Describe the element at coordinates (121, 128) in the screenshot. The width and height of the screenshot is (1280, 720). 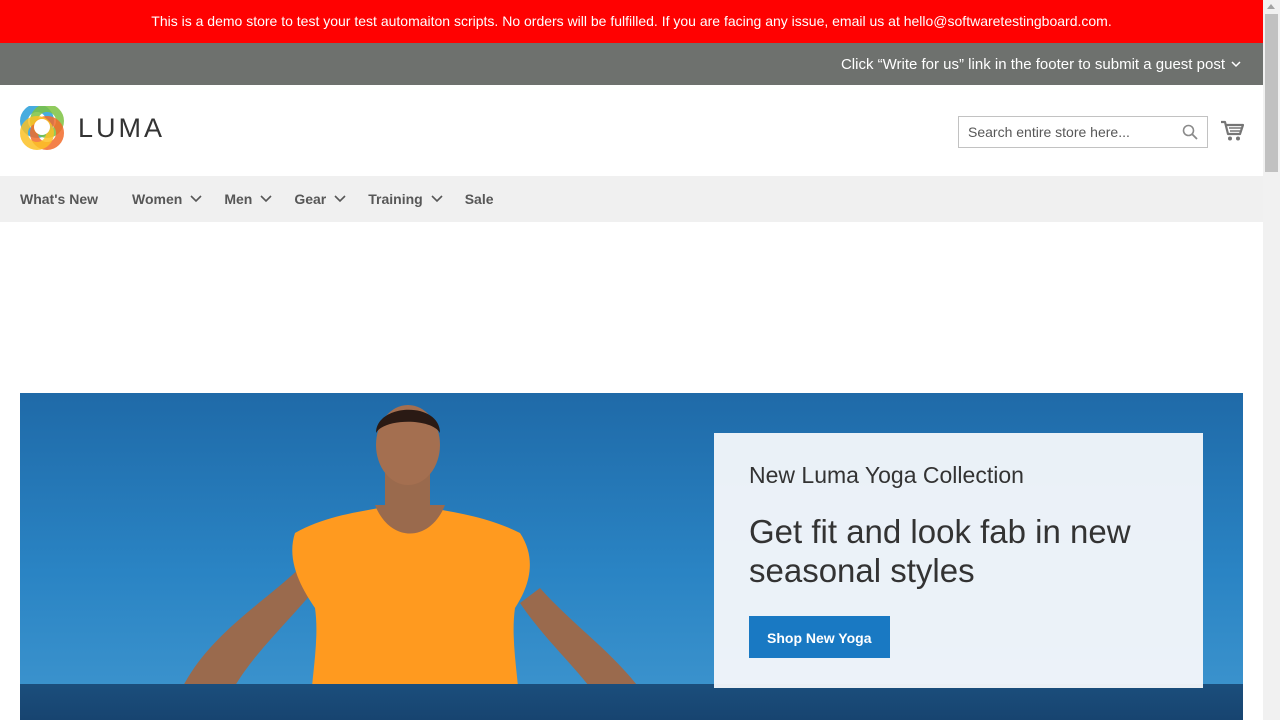
I see `logo-wordmark: LUMA` at that location.